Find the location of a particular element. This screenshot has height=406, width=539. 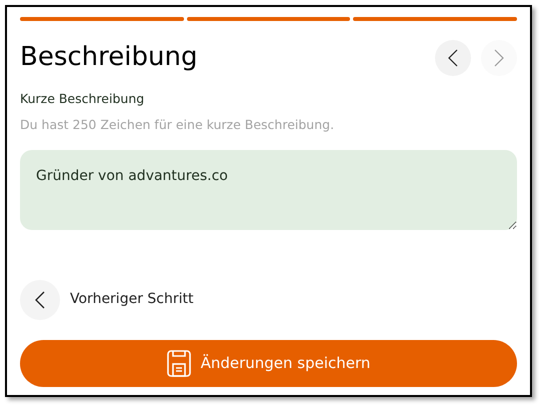

previous-button is located at coordinates (453, 58).